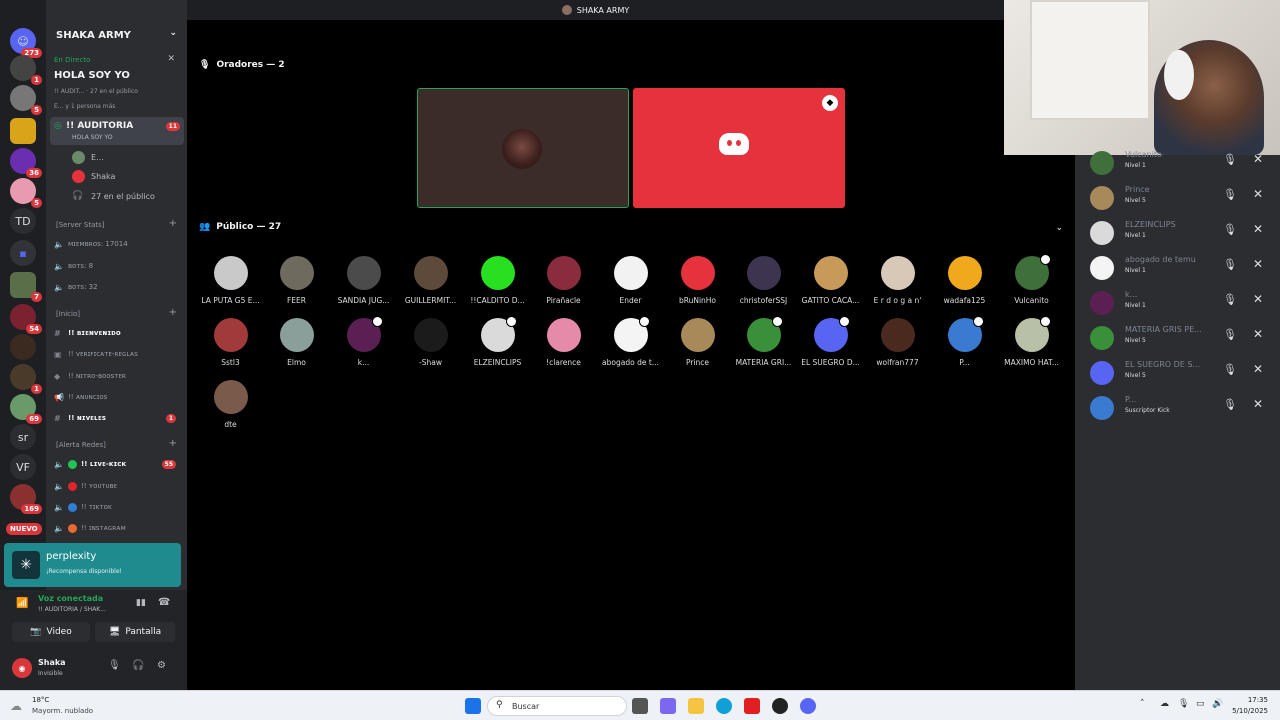  Describe the element at coordinates (26, 409) in the screenshot. I see `server-icon: 69` at that location.